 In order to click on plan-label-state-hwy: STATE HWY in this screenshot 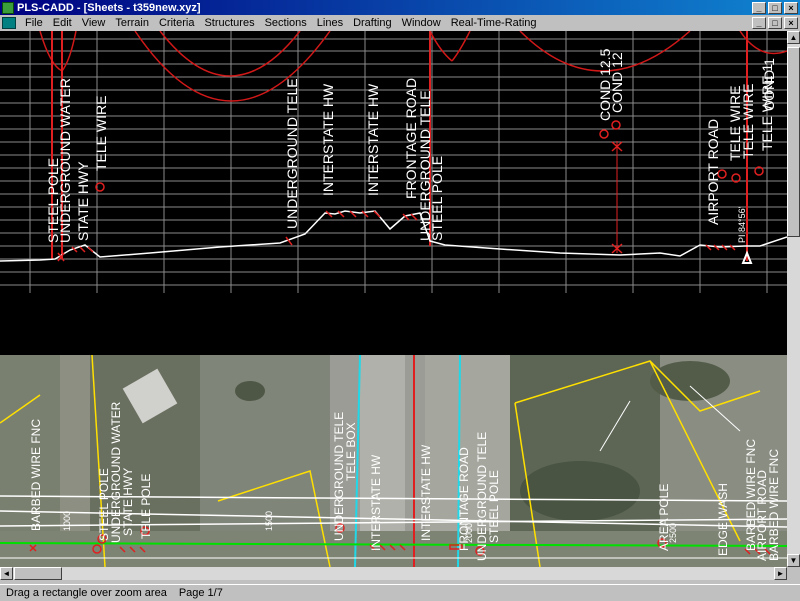, I will do `click(128, 502)`.